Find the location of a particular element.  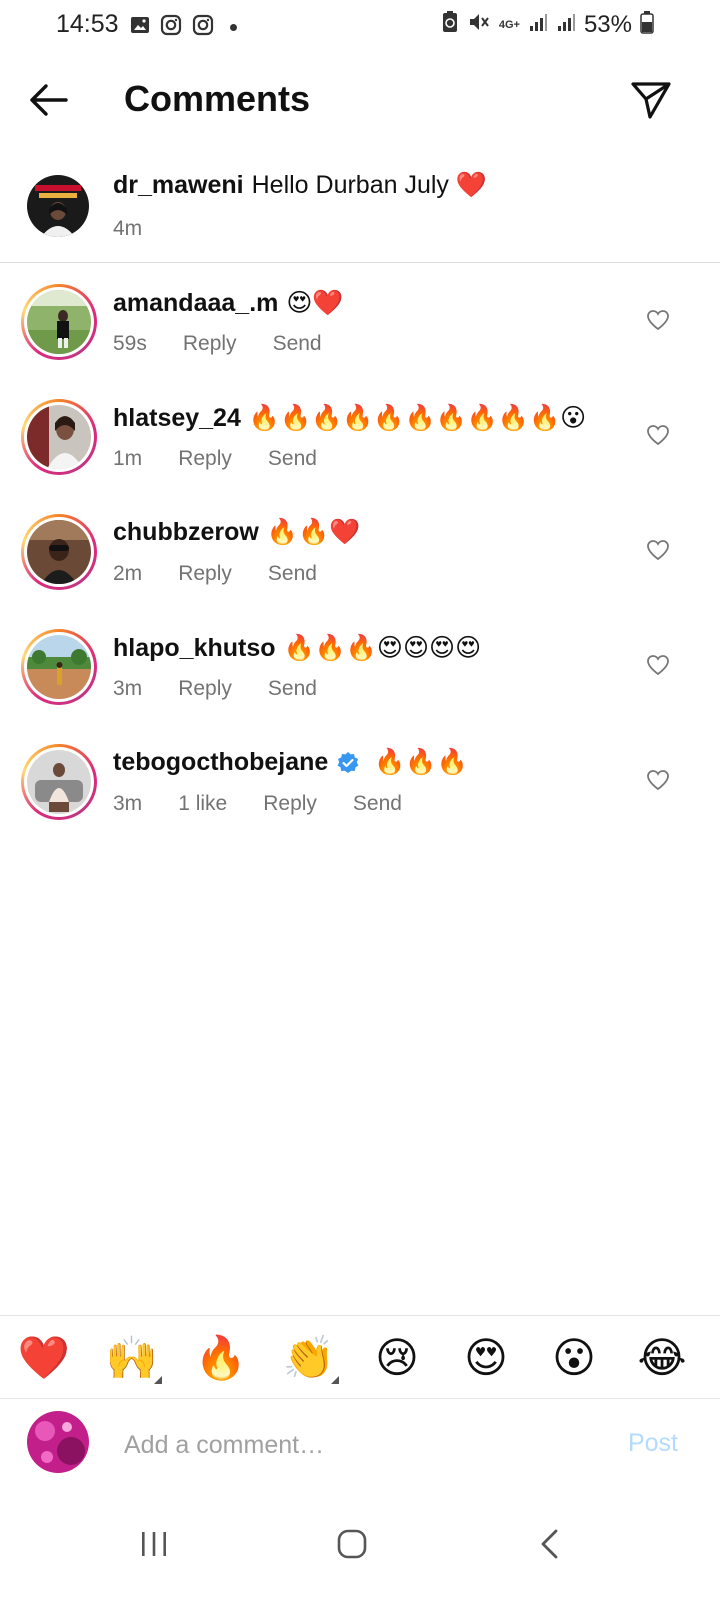

recent-apps-button is located at coordinates (154, 1544).